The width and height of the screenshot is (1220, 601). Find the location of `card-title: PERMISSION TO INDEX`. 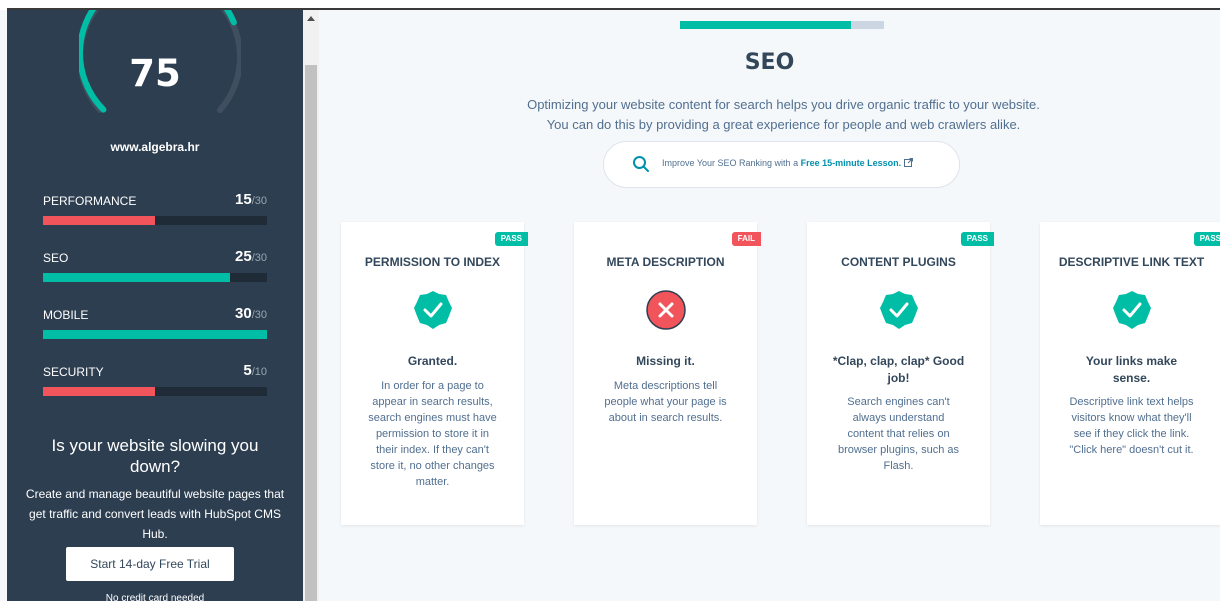

card-title: PERMISSION TO INDEX is located at coordinates (432, 262).